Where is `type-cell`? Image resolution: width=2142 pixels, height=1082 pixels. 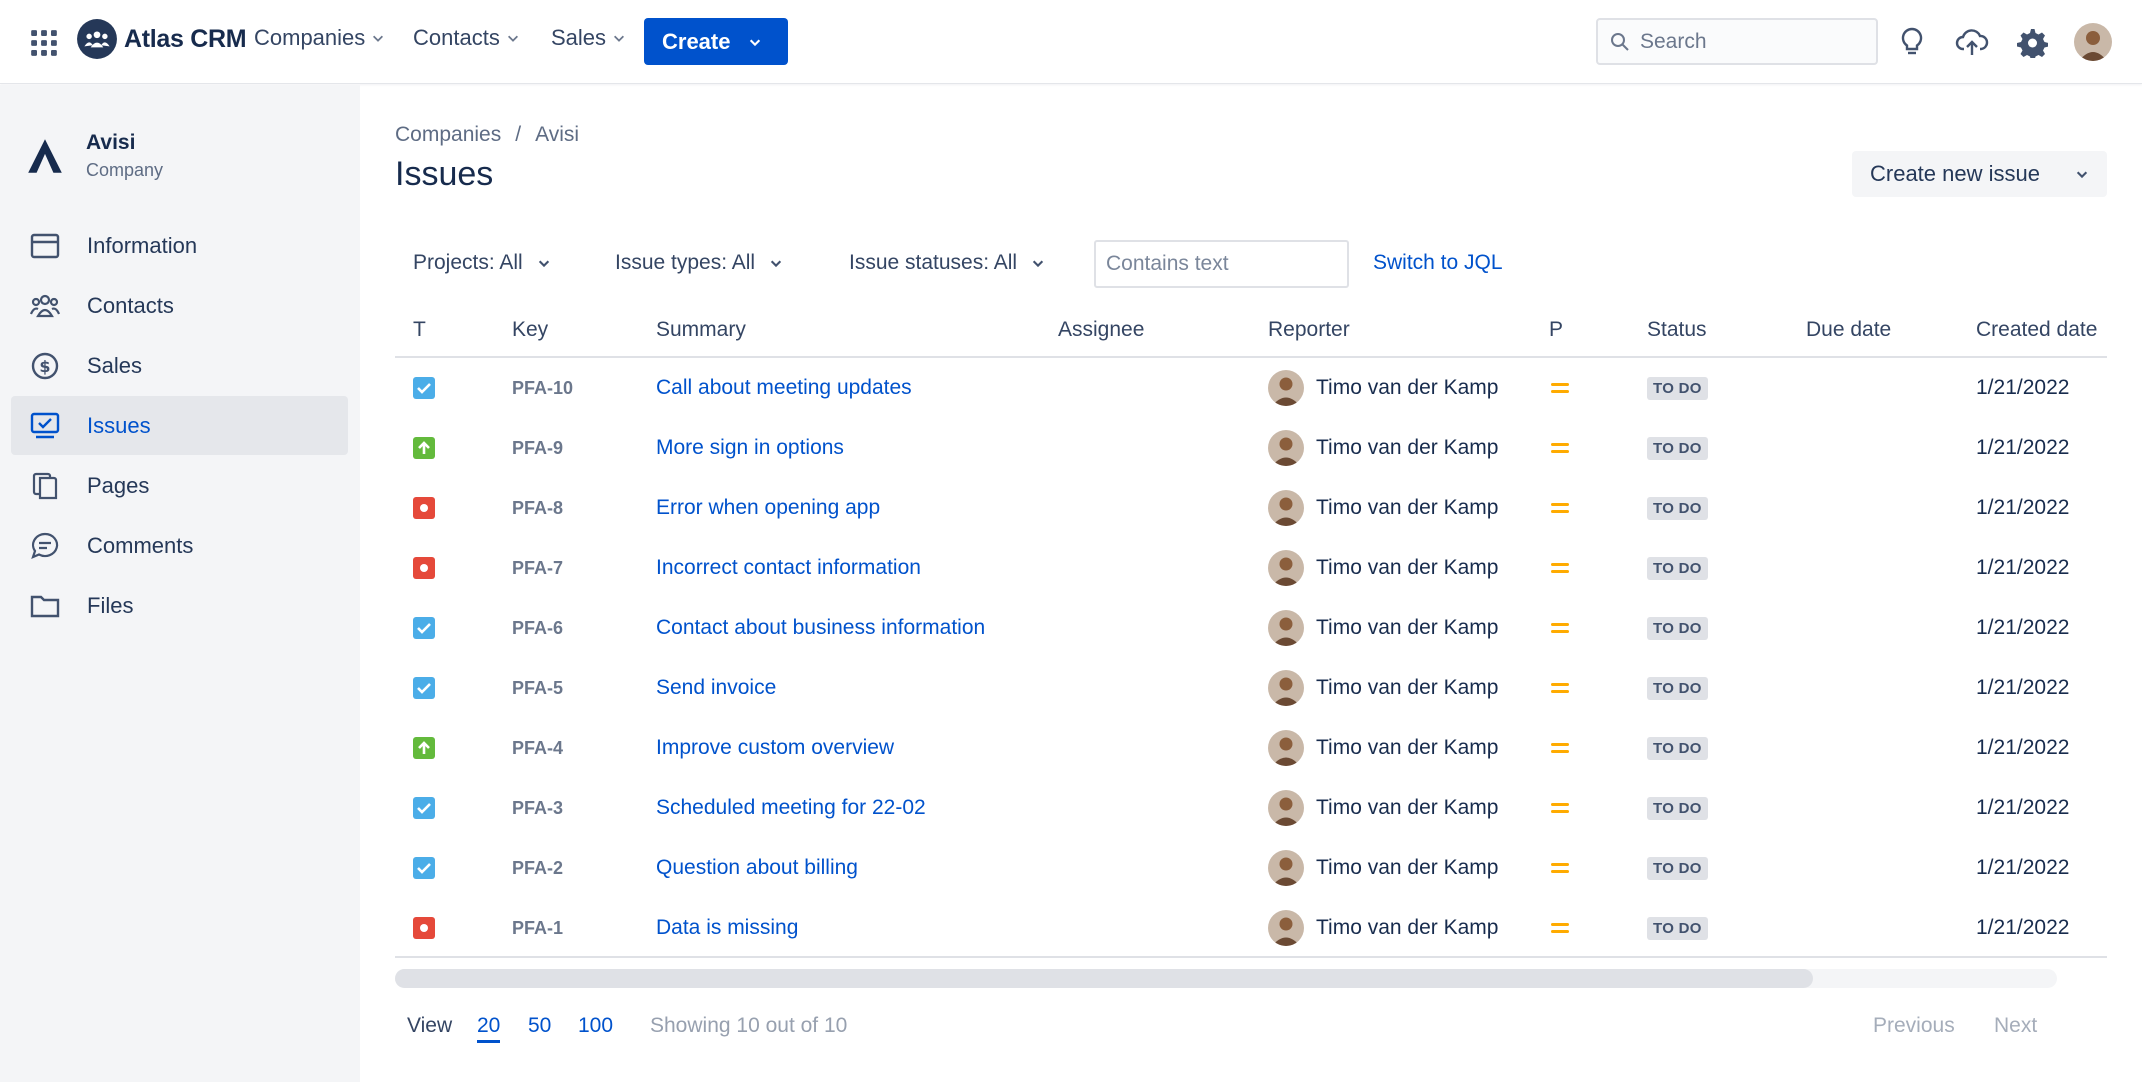 type-cell is located at coordinates (424, 688).